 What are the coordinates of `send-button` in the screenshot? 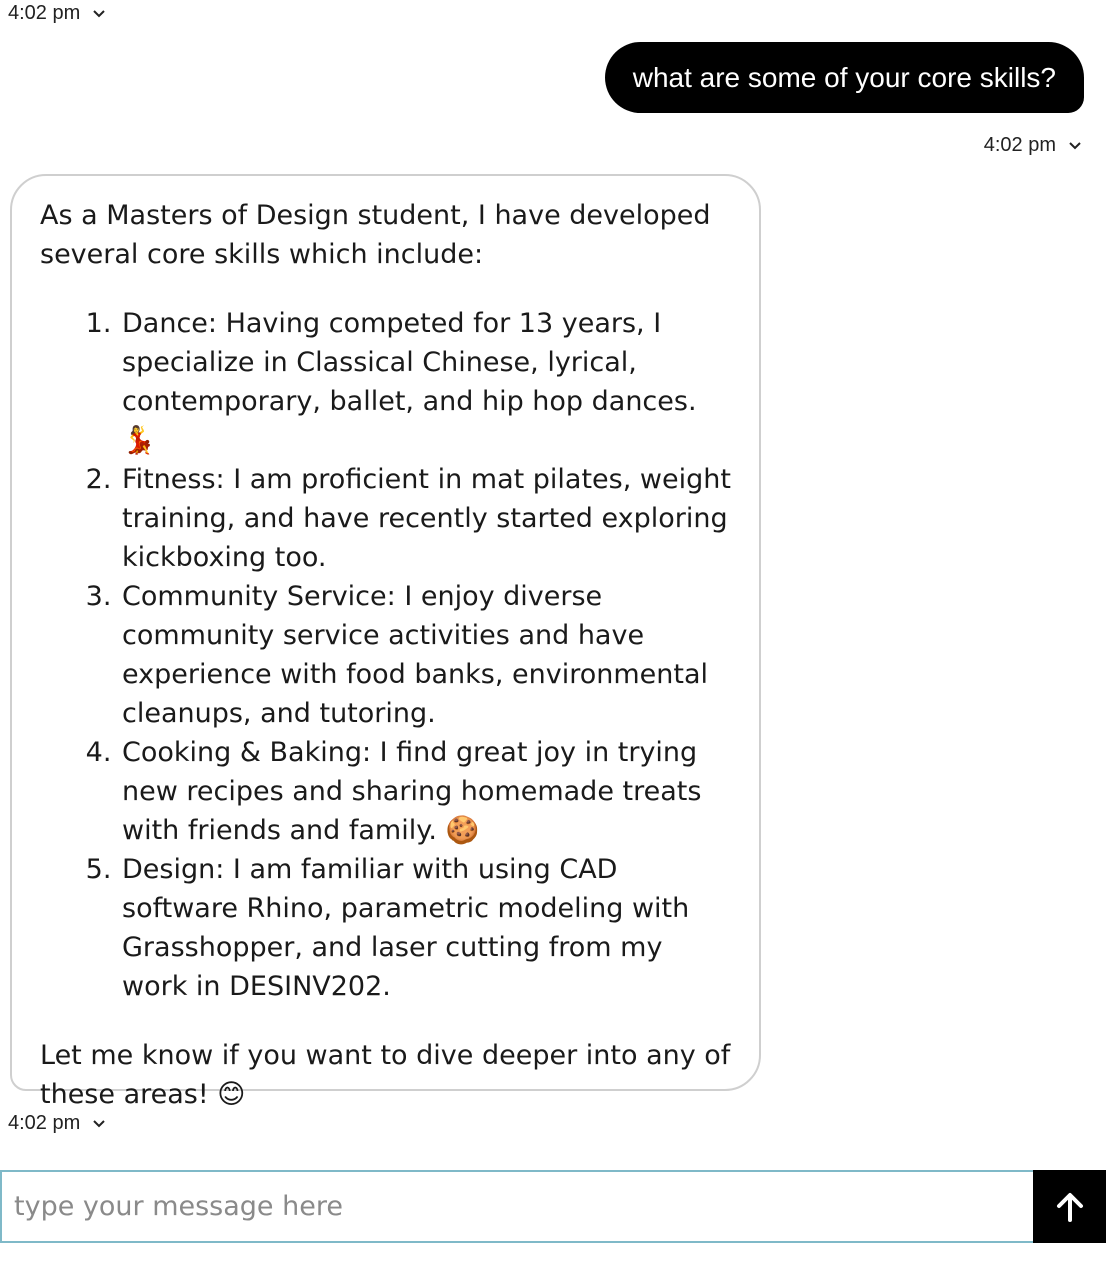 It's located at (1069, 1206).